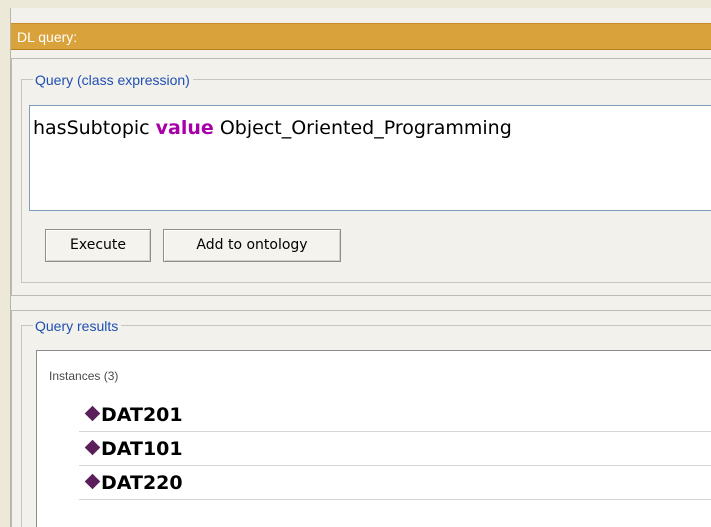 This screenshot has width=711, height=527. What do you see at coordinates (395, 449) in the screenshot?
I see `instance-row: DAT101` at bounding box center [395, 449].